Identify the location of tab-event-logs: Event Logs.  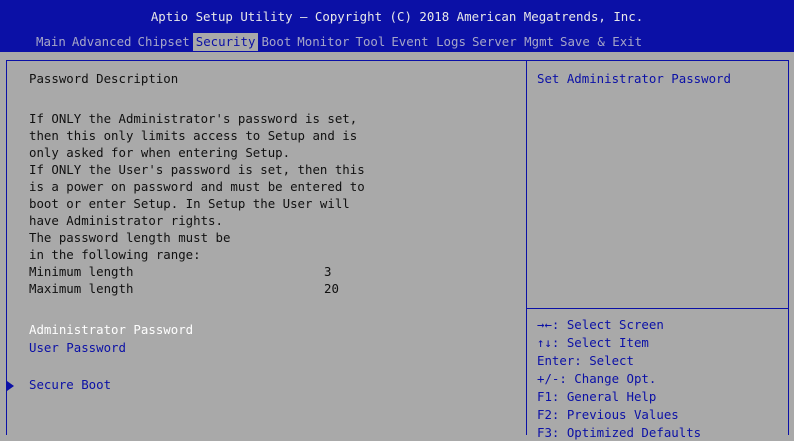
(428, 42).